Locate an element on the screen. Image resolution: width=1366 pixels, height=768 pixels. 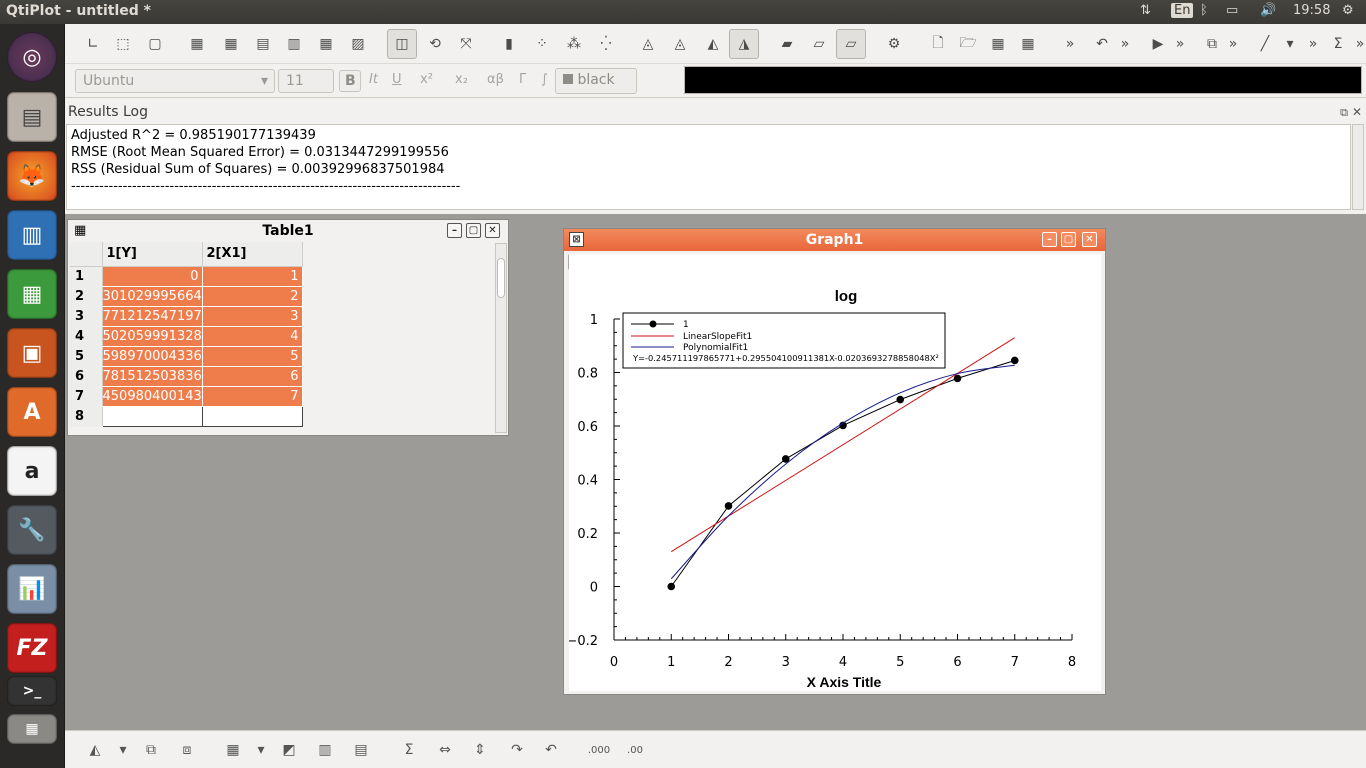
table-scrollbar is located at coordinates (501, 338).